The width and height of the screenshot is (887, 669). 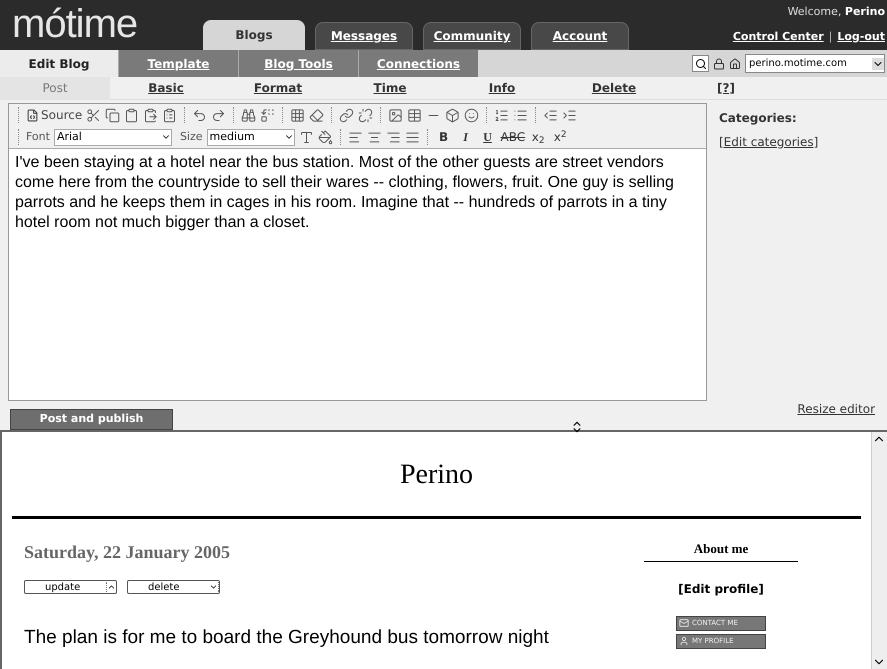 What do you see at coordinates (861, 36) in the screenshot?
I see `logout-link: Log-out` at bounding box center [861, 36].